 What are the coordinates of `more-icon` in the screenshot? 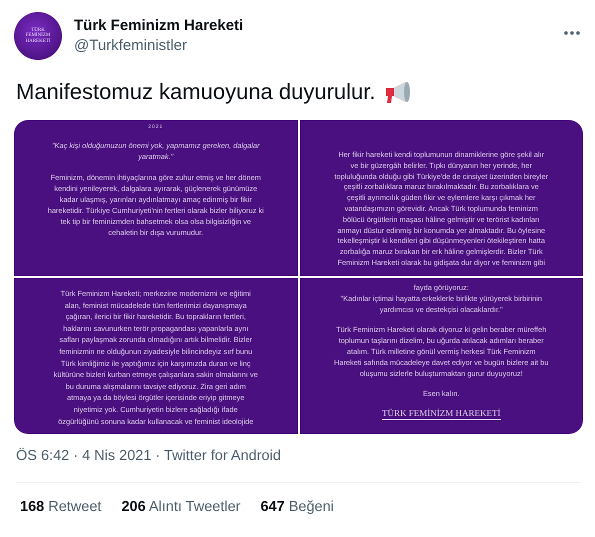 It's located at (572, 33).